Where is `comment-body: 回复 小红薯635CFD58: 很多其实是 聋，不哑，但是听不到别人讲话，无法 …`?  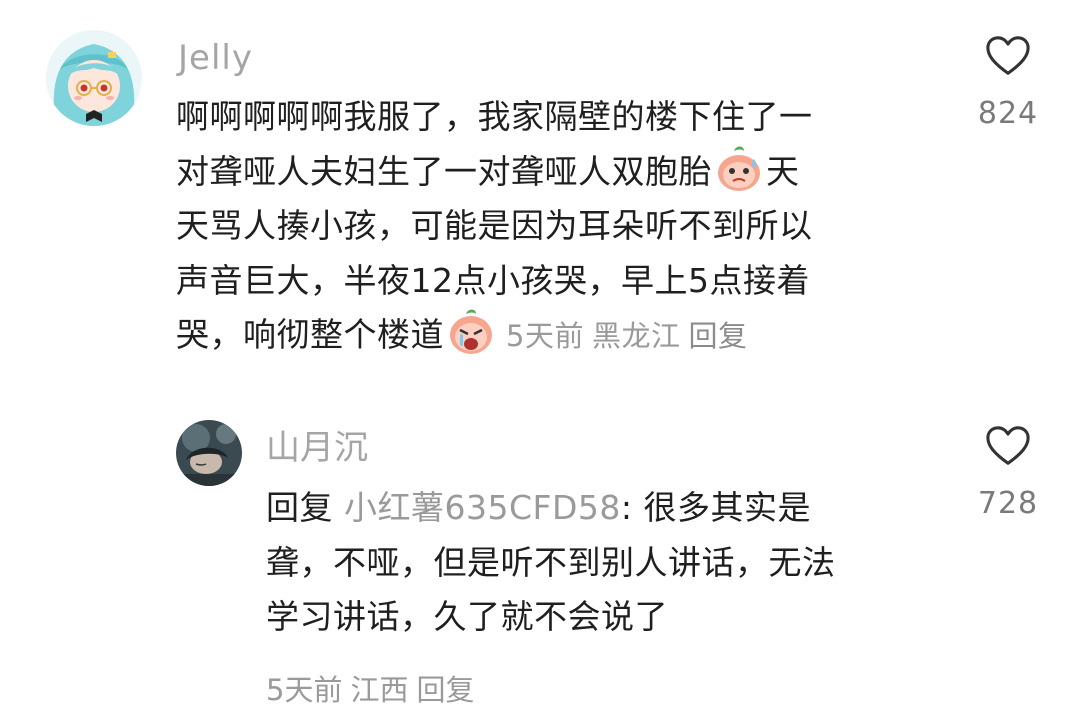 comment-body: 回复 小红薯635CFD58: 很多其实是 聋，不哑，但是听不到别人讲话，无法 … is located at coordinates (606, 563).